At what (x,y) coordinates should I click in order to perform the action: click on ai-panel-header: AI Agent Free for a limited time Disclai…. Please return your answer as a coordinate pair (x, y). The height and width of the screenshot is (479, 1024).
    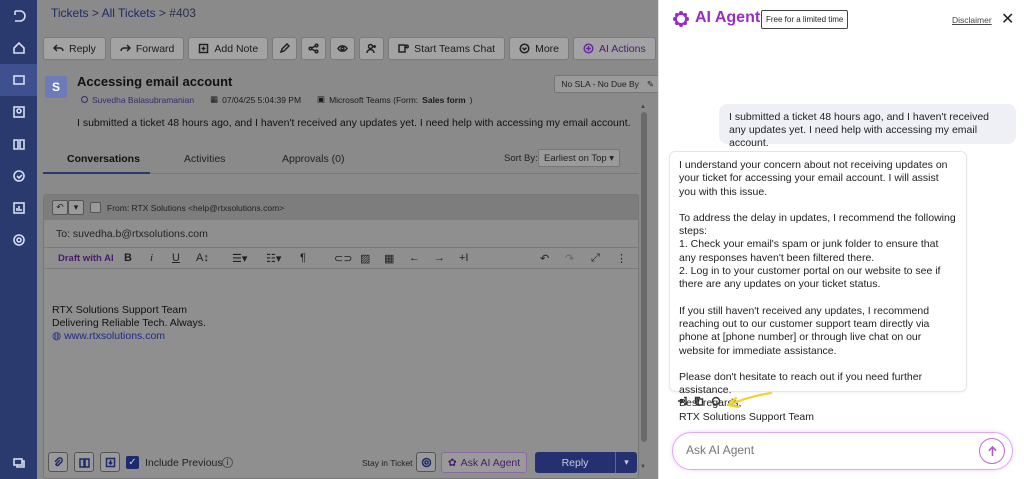
    Looking at the image, I should click on (841, 20).